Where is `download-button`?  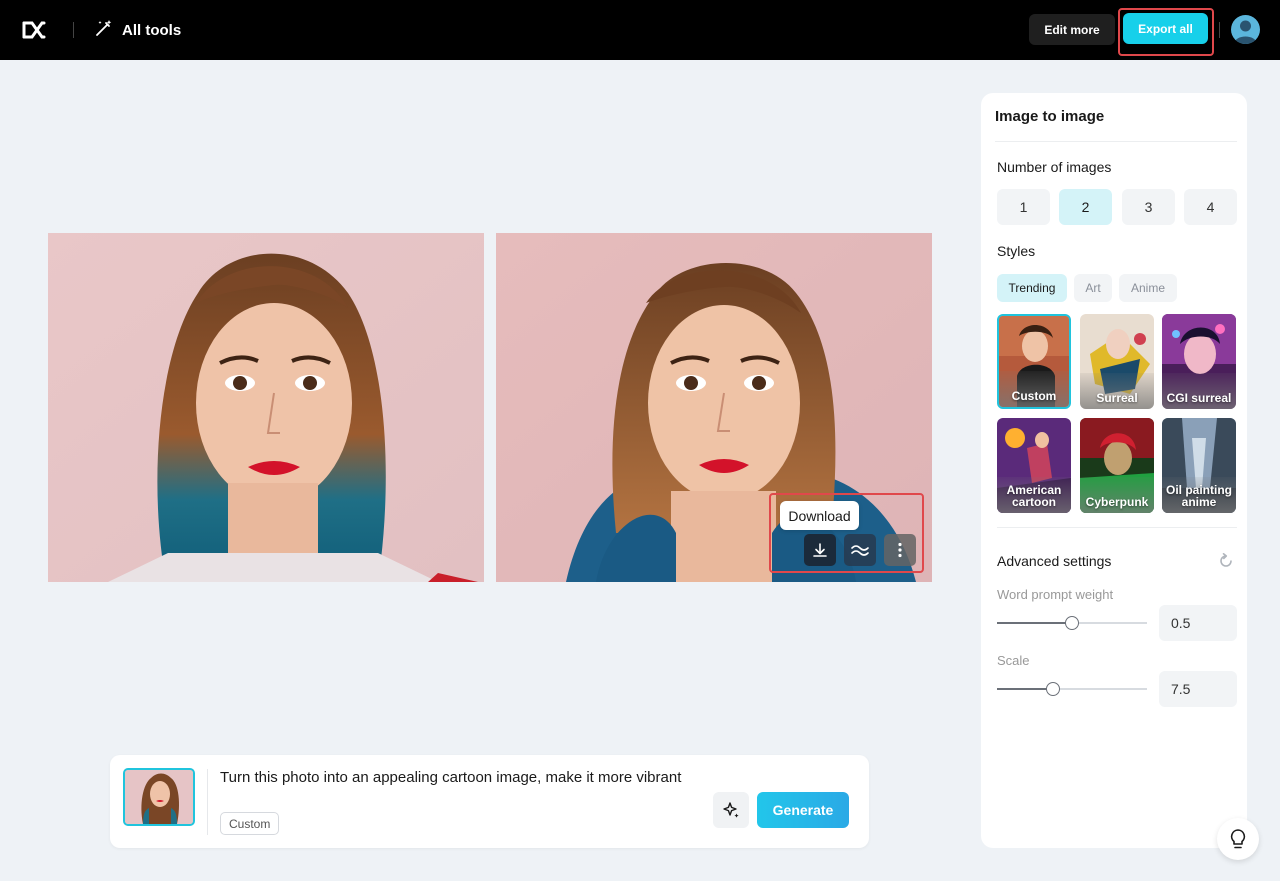 download-button is located at coordinates (820, 550).